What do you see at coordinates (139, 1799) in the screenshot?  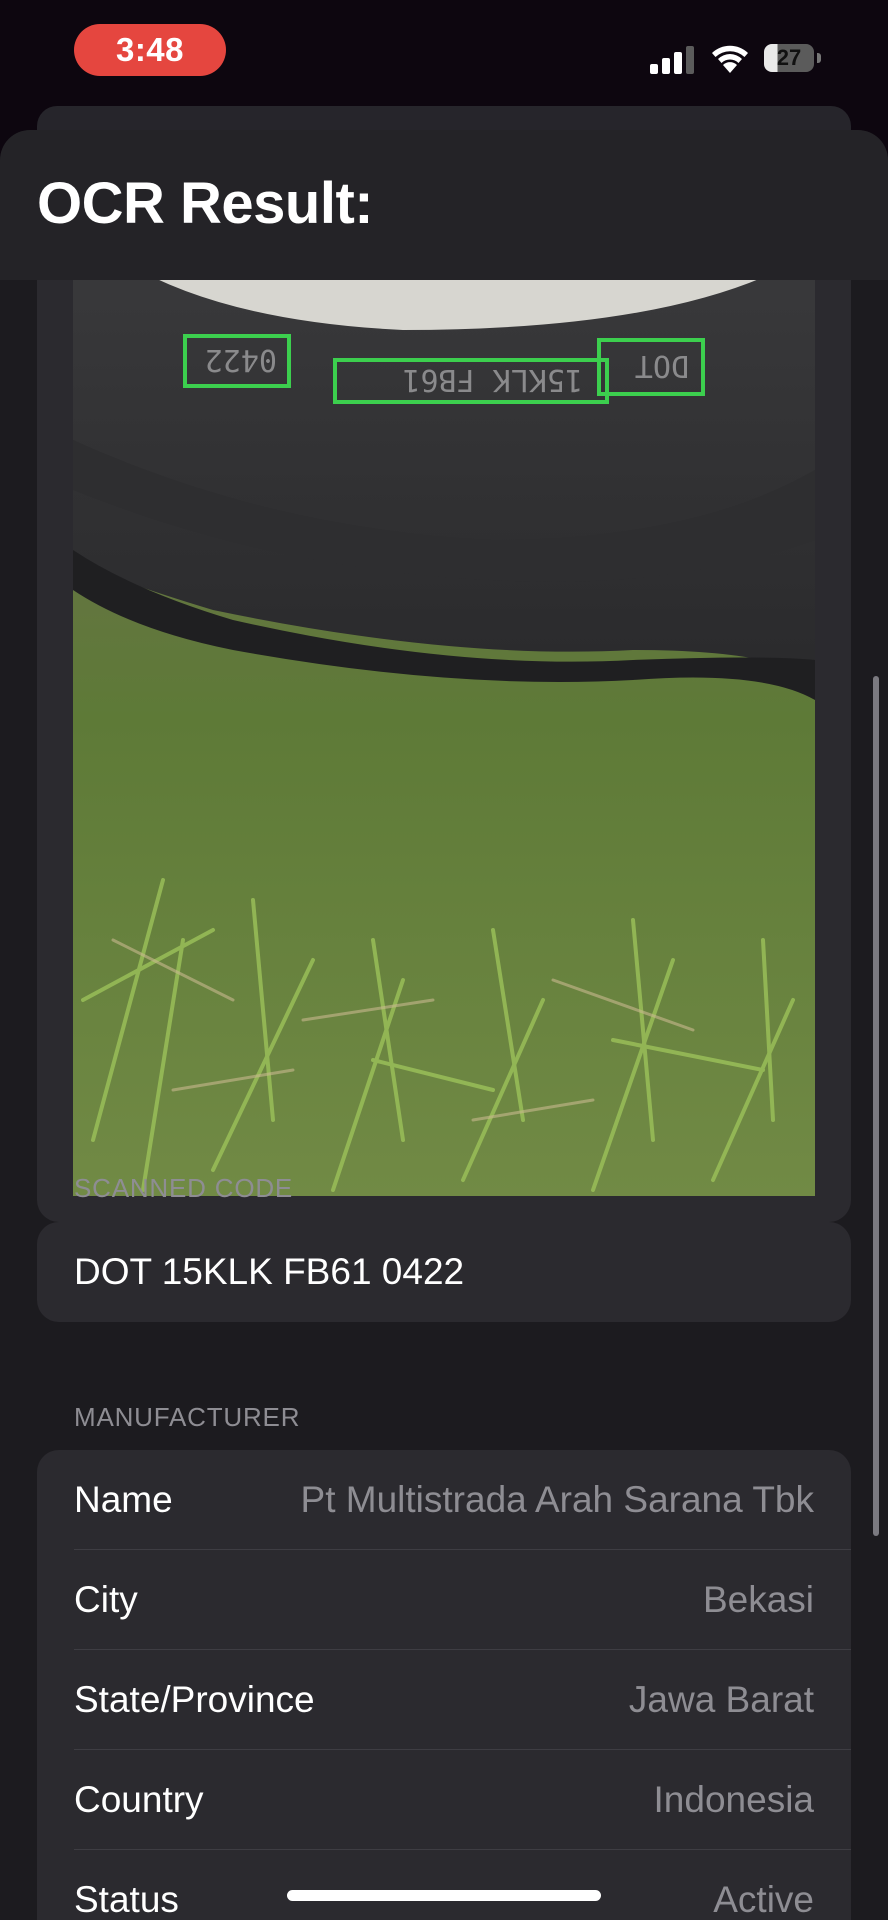 I see `row-label: Country` at bounding box center [139, 1799].